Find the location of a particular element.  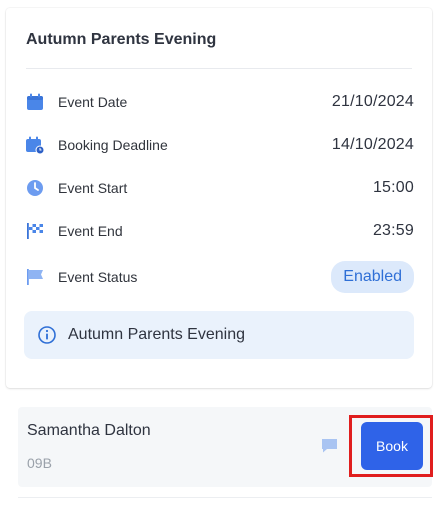

event-end-value: 23:59 is located at coordinates (393, 230).